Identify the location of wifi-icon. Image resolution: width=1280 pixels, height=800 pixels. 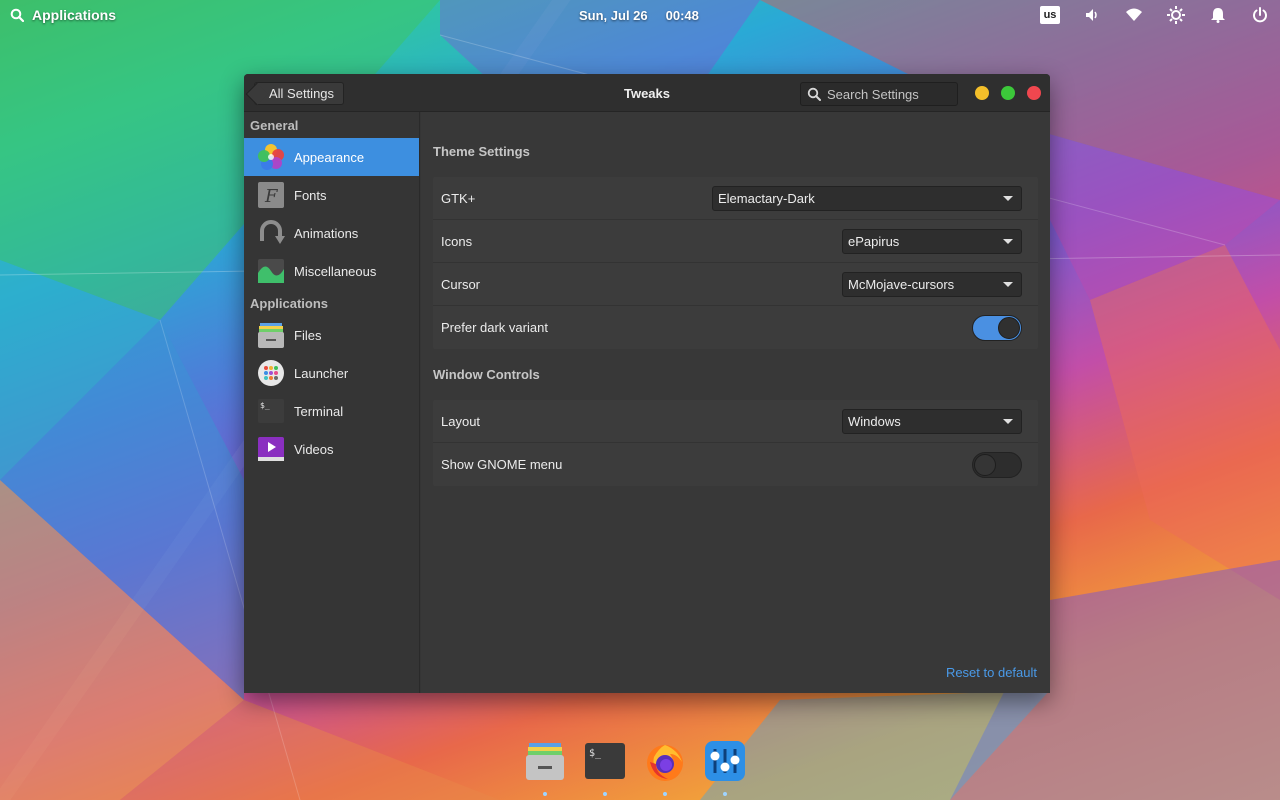
(1134, 15).